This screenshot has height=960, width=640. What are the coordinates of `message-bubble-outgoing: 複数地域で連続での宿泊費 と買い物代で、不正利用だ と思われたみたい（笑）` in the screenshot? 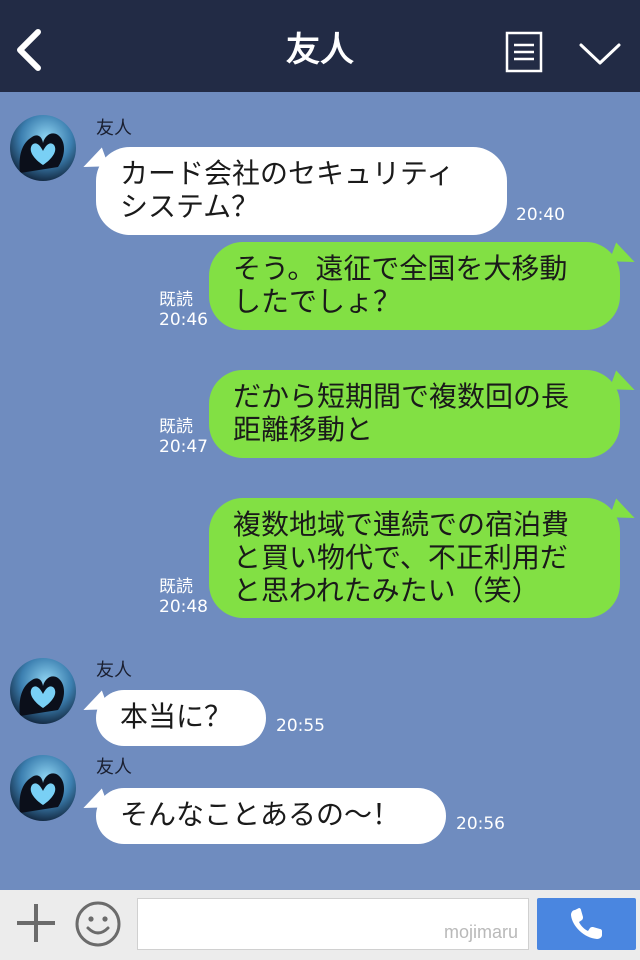 It's located at (414, 558).